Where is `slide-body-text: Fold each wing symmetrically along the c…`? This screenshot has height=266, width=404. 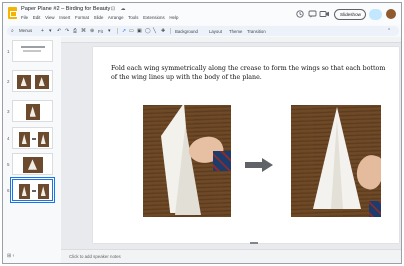 slide-body-text: Fold each wing symmetrically along the c… is located at coordinates (251, 73).